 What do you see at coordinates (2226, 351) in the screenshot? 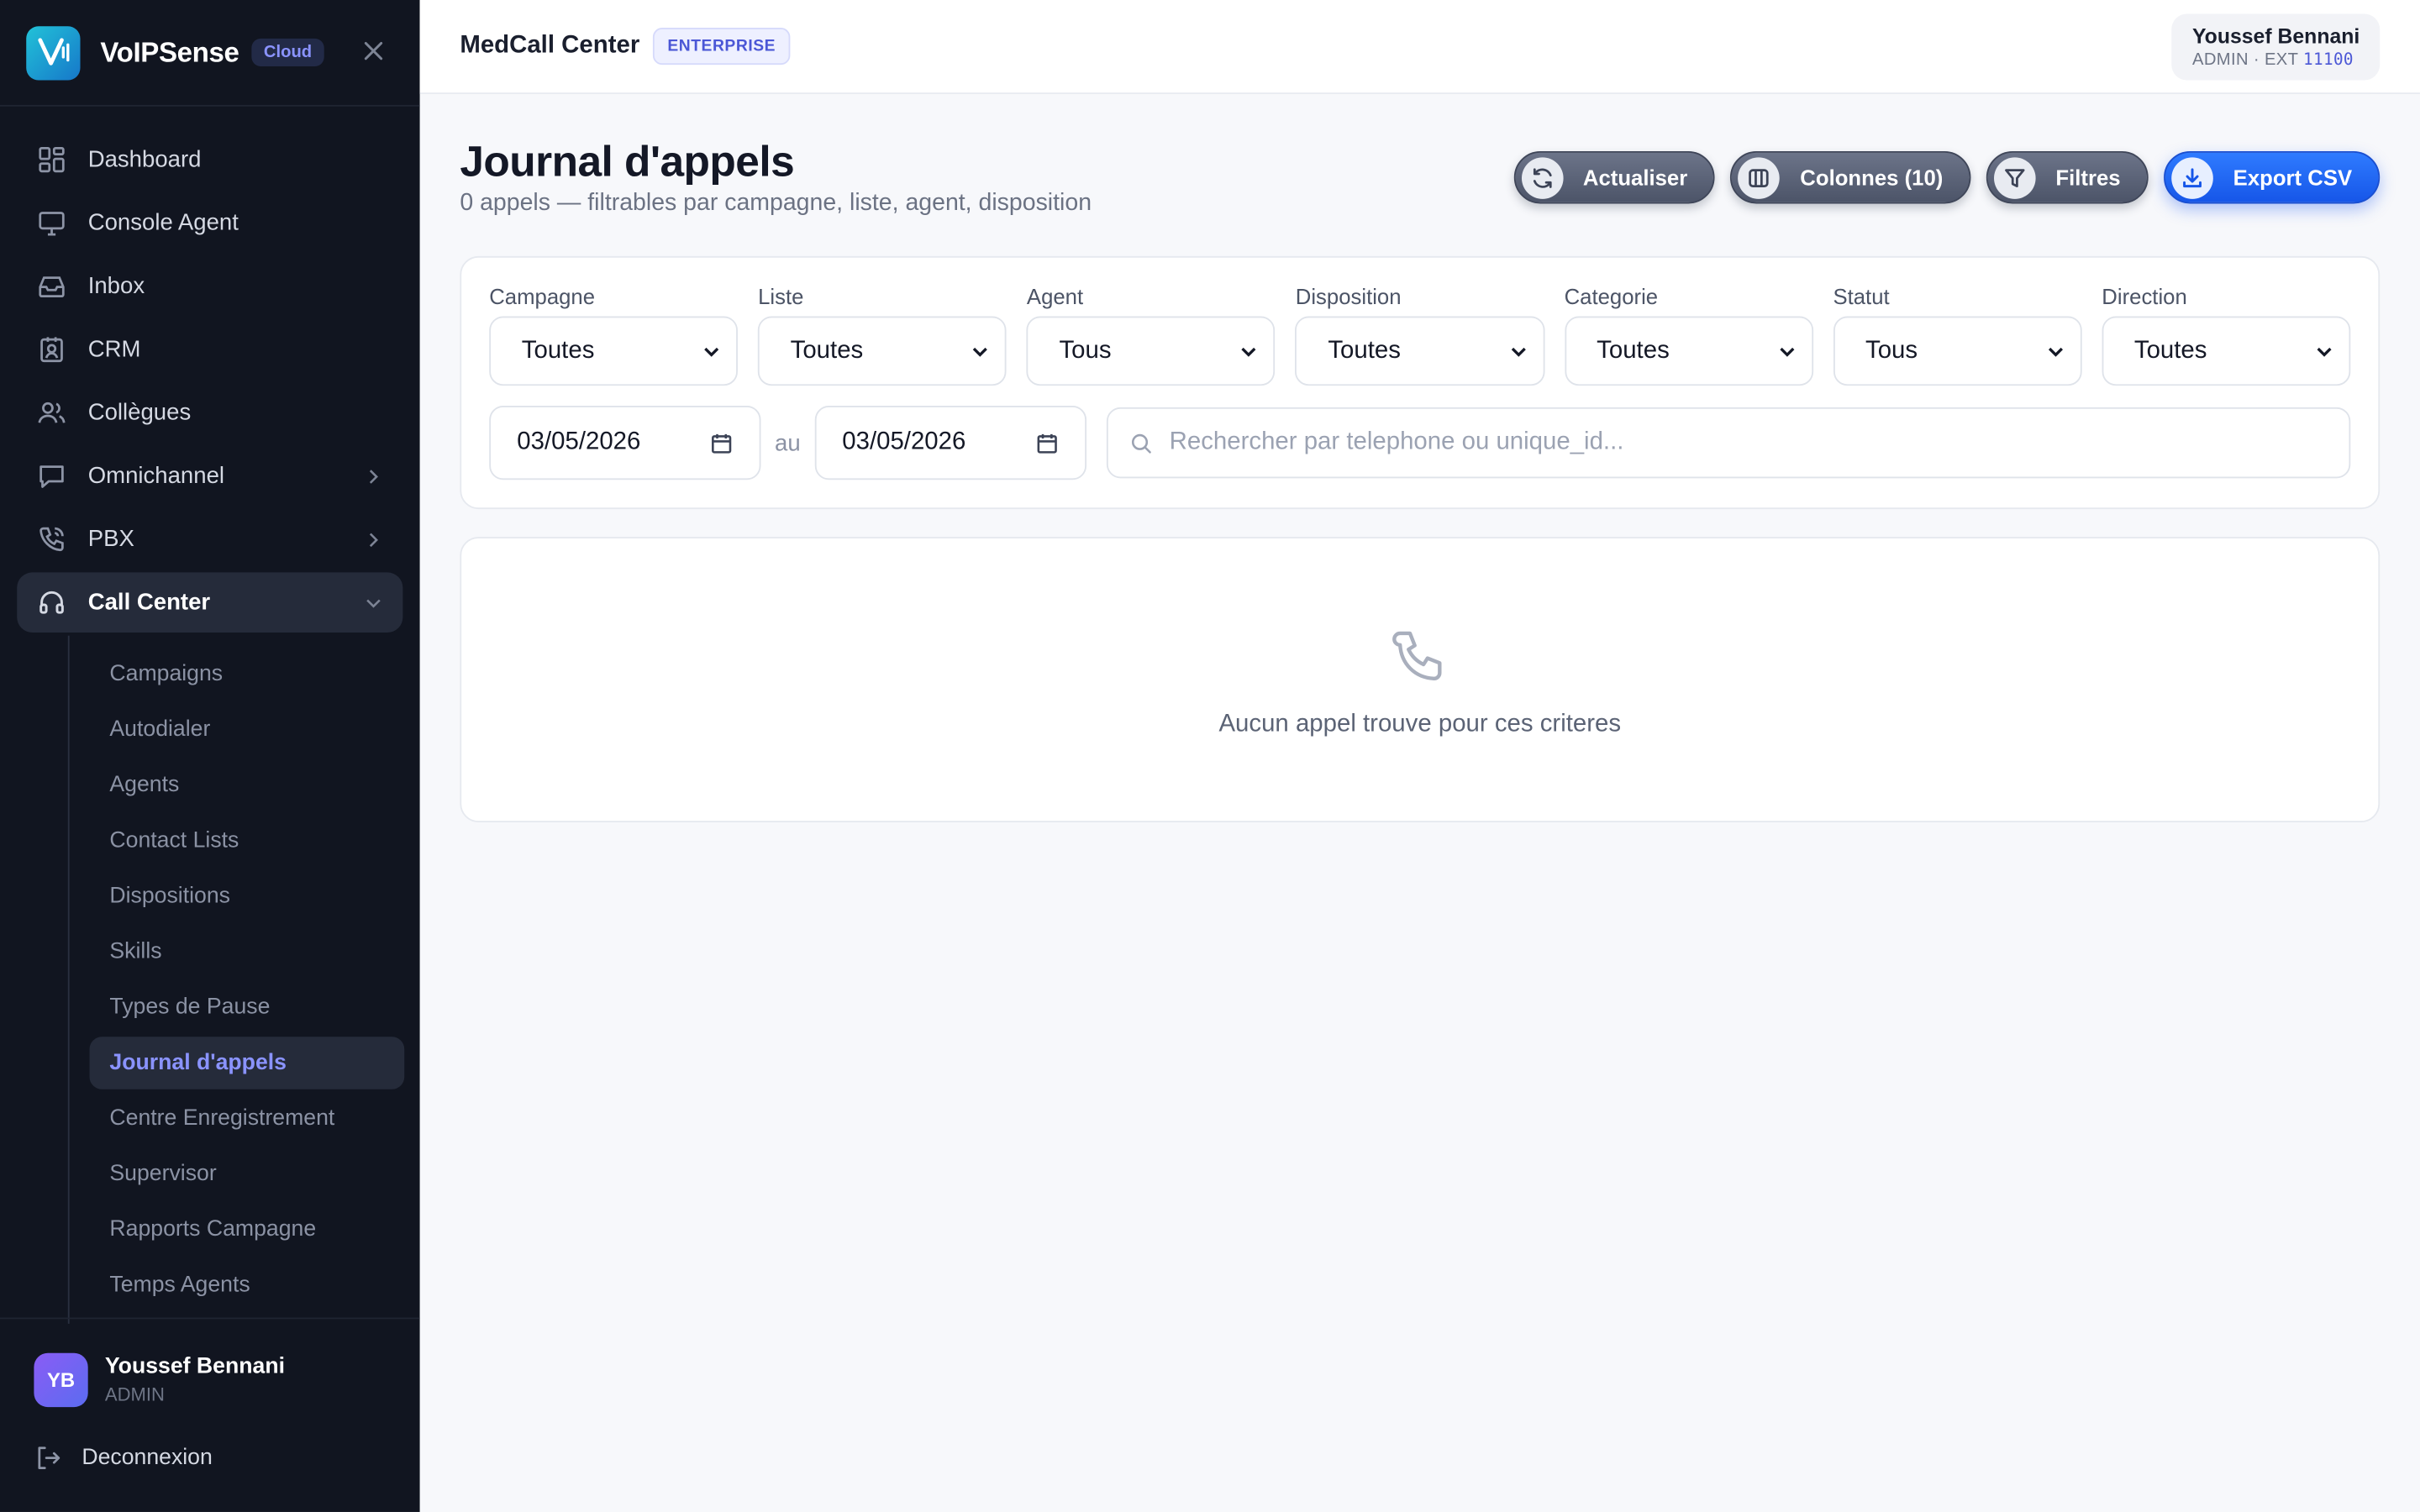
I see `direction-select: Toutes` at bounding box center [2226, 351].